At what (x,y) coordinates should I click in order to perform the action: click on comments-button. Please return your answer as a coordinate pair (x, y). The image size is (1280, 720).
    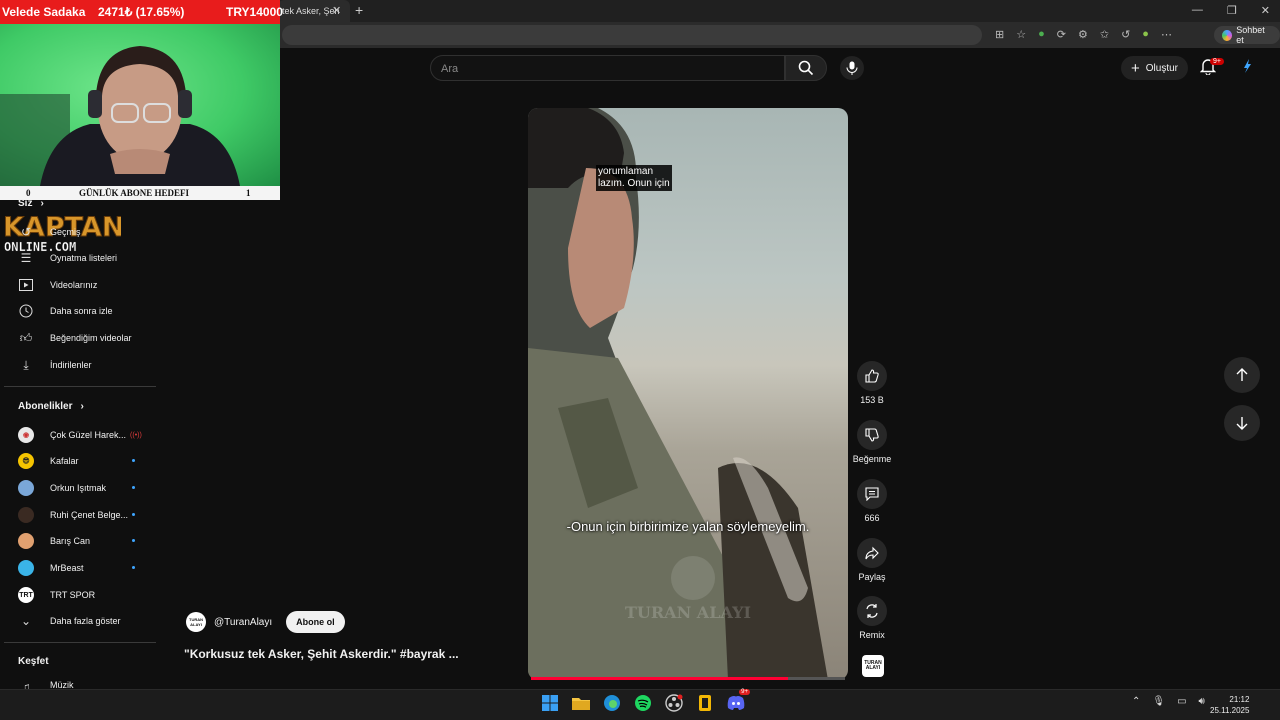
    Looking at the image, I should click on (872, 494).